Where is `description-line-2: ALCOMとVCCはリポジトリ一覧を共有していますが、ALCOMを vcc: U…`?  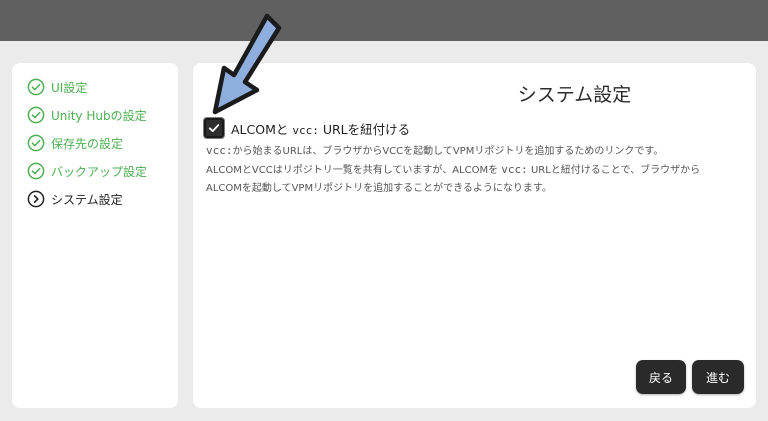
description-line-2: ALCOMとVCCはリポジトリ一覧を共有していますが、ALCOMを vcc: U… is located at coordinates (476, 170).